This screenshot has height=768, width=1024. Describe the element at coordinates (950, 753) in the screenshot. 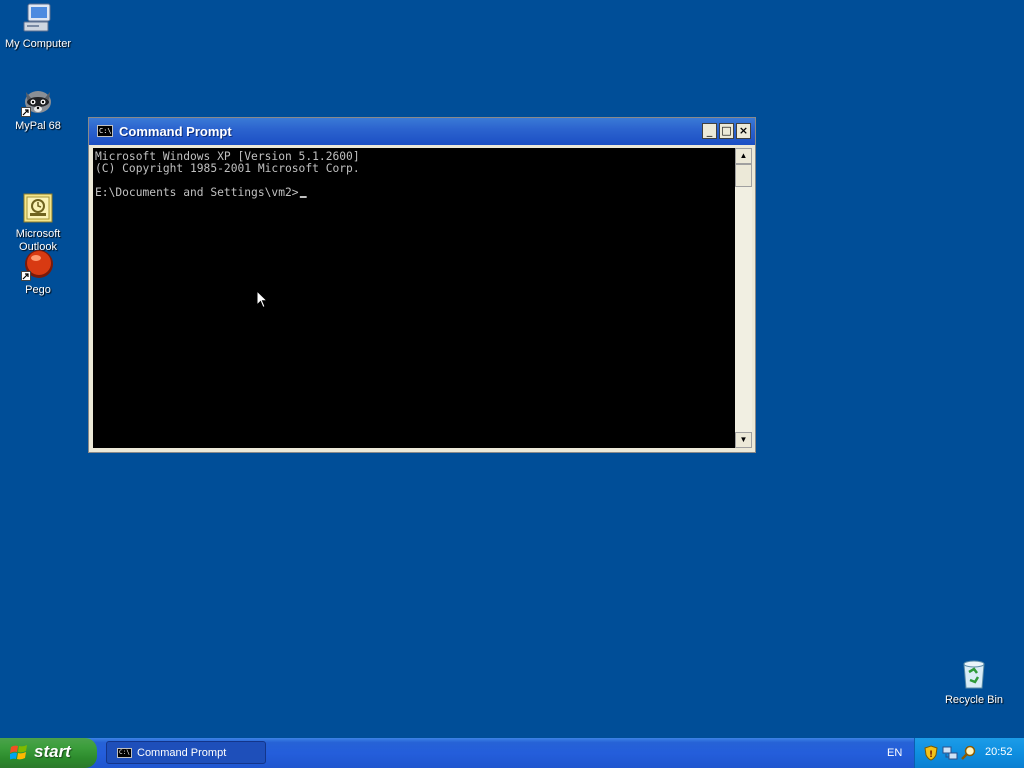

I see `network-icon` at that location.